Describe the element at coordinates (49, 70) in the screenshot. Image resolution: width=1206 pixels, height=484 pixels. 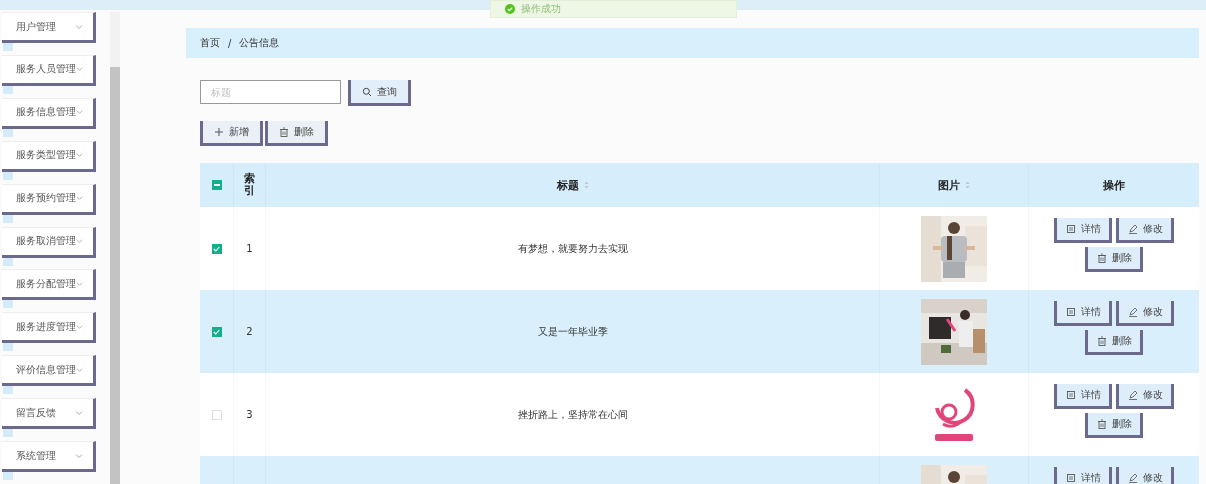
I see `sidebar-menu-item: 服务人员管理` at that location.